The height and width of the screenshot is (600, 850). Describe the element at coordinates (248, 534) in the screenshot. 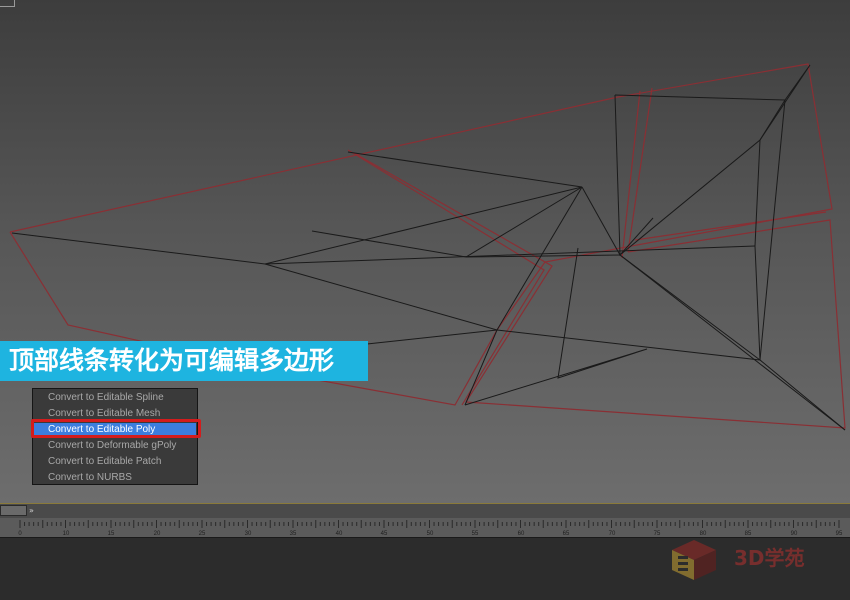

I see `ruler-tick-label: 30` at that location.